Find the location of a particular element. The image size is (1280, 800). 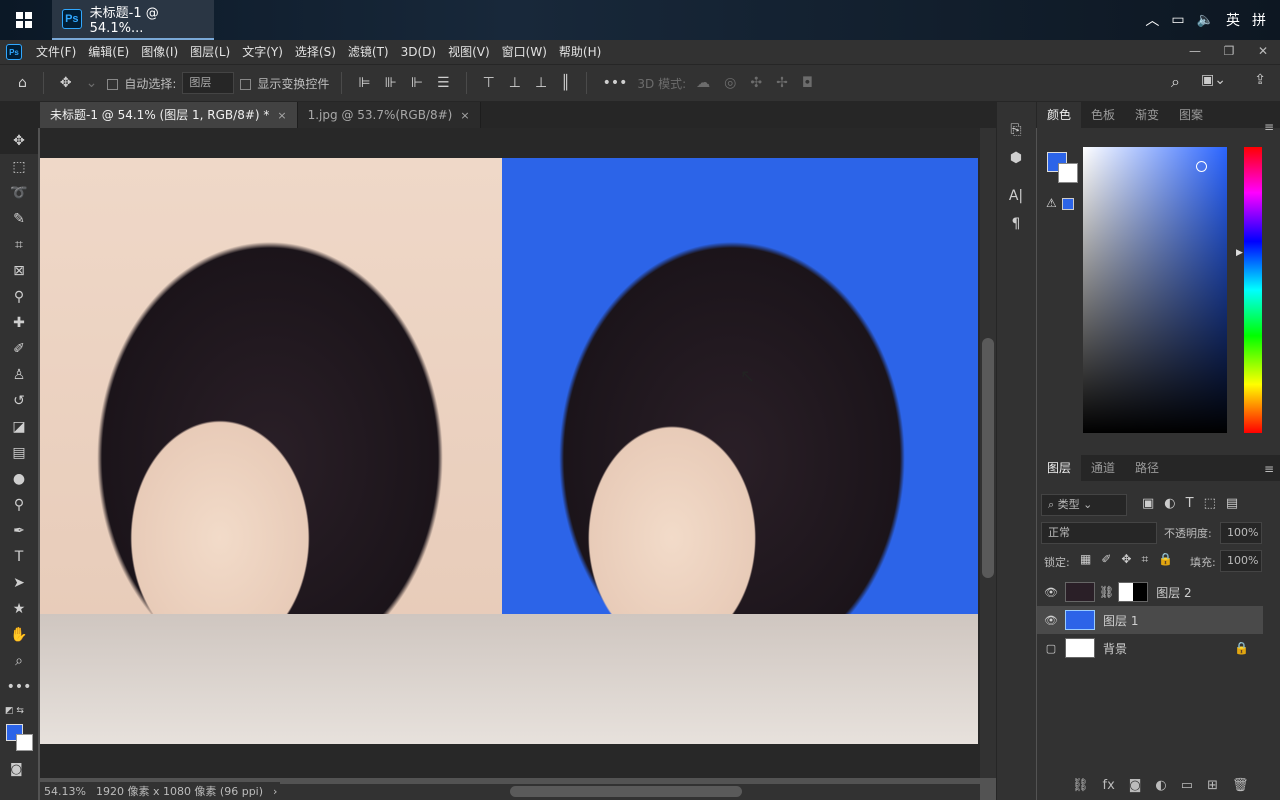

path-select-tool-icon: ➤ is located at coordinates (19, 583).